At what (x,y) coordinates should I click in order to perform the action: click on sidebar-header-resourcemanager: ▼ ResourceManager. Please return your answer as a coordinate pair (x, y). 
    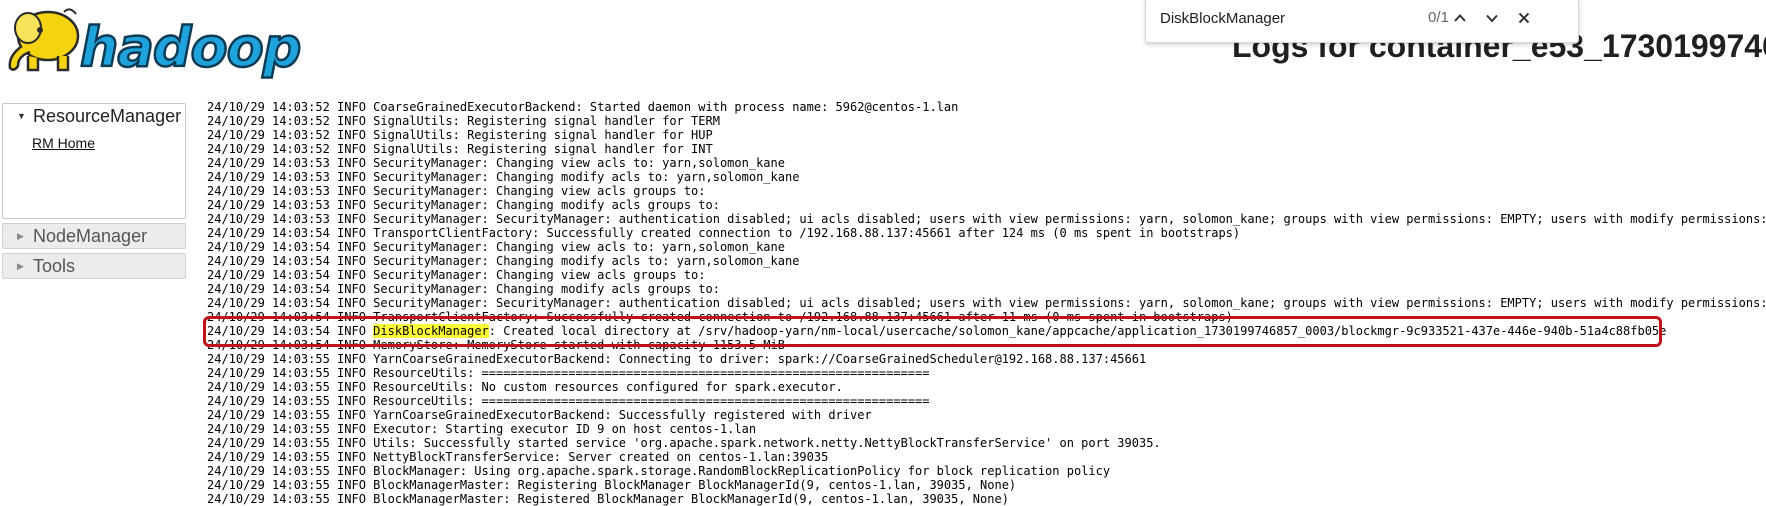
    Looking at the image, I should click on (94, 116).